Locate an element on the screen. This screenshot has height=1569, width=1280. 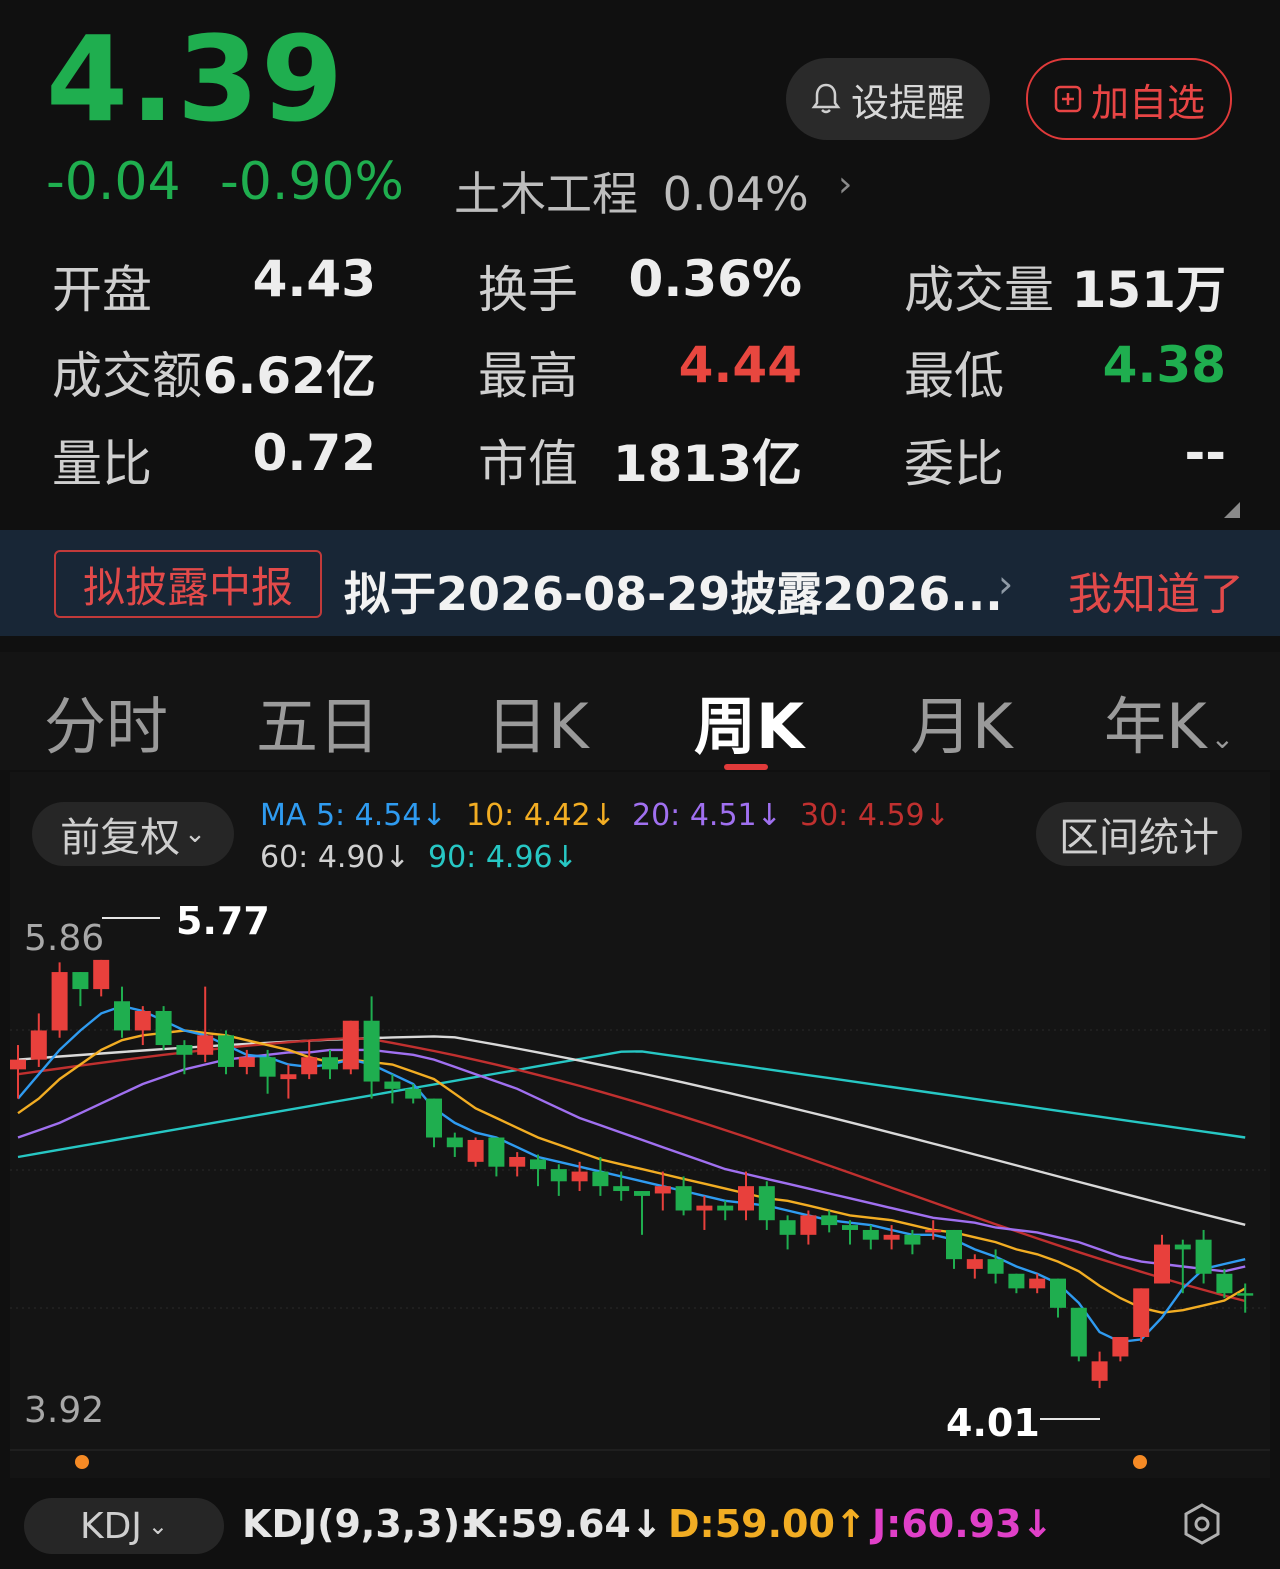
tab-yearly-k: 年K ⌄ is located at coordinates (1169, 721).